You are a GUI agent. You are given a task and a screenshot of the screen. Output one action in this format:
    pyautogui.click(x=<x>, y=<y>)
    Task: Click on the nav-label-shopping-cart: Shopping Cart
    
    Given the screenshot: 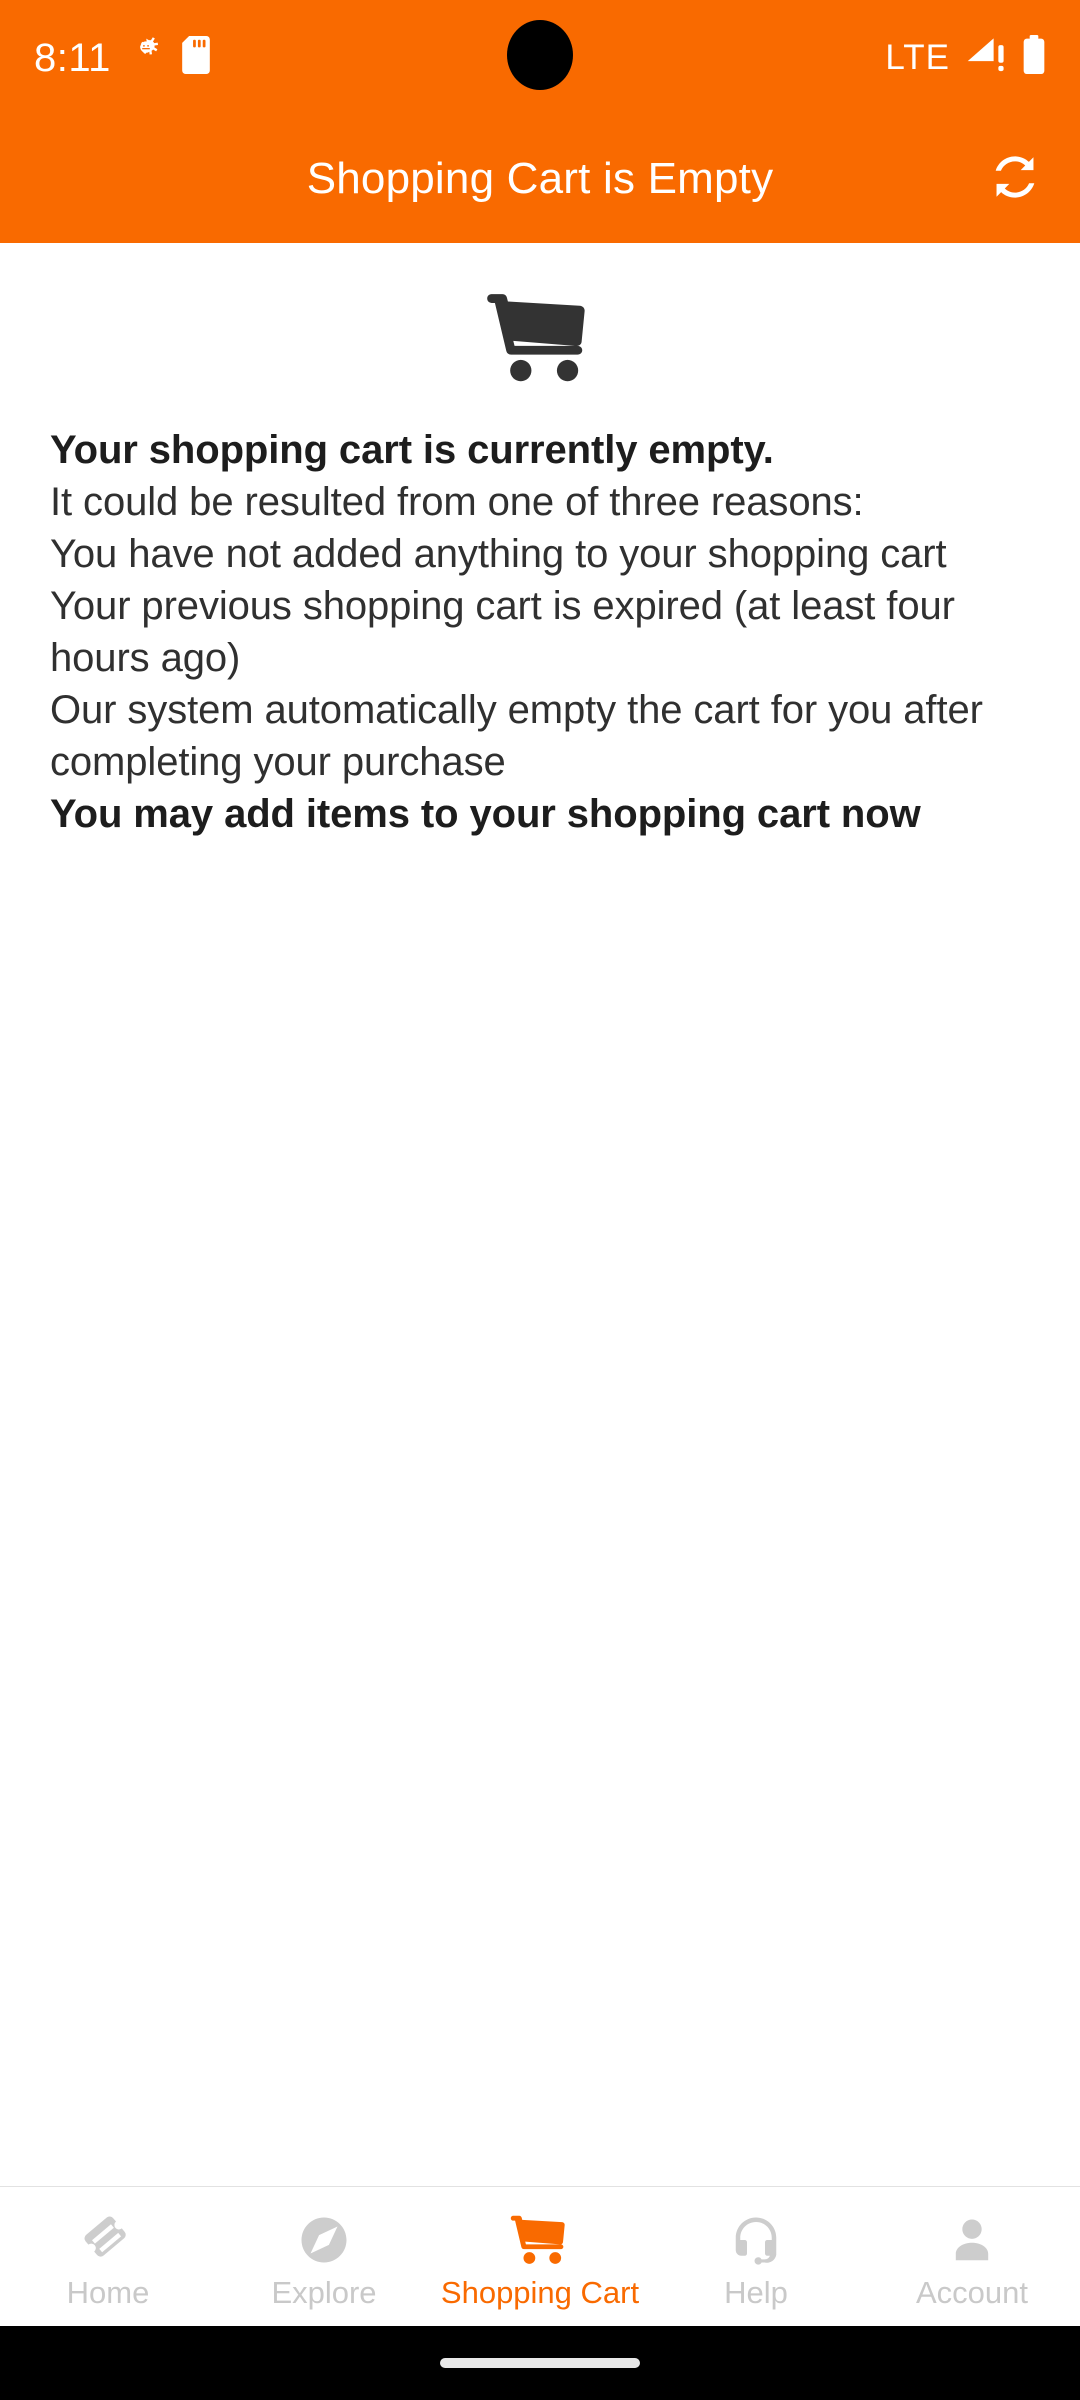 What is the action you would take?
    pyautogui.click(x=540, y=2292)
    